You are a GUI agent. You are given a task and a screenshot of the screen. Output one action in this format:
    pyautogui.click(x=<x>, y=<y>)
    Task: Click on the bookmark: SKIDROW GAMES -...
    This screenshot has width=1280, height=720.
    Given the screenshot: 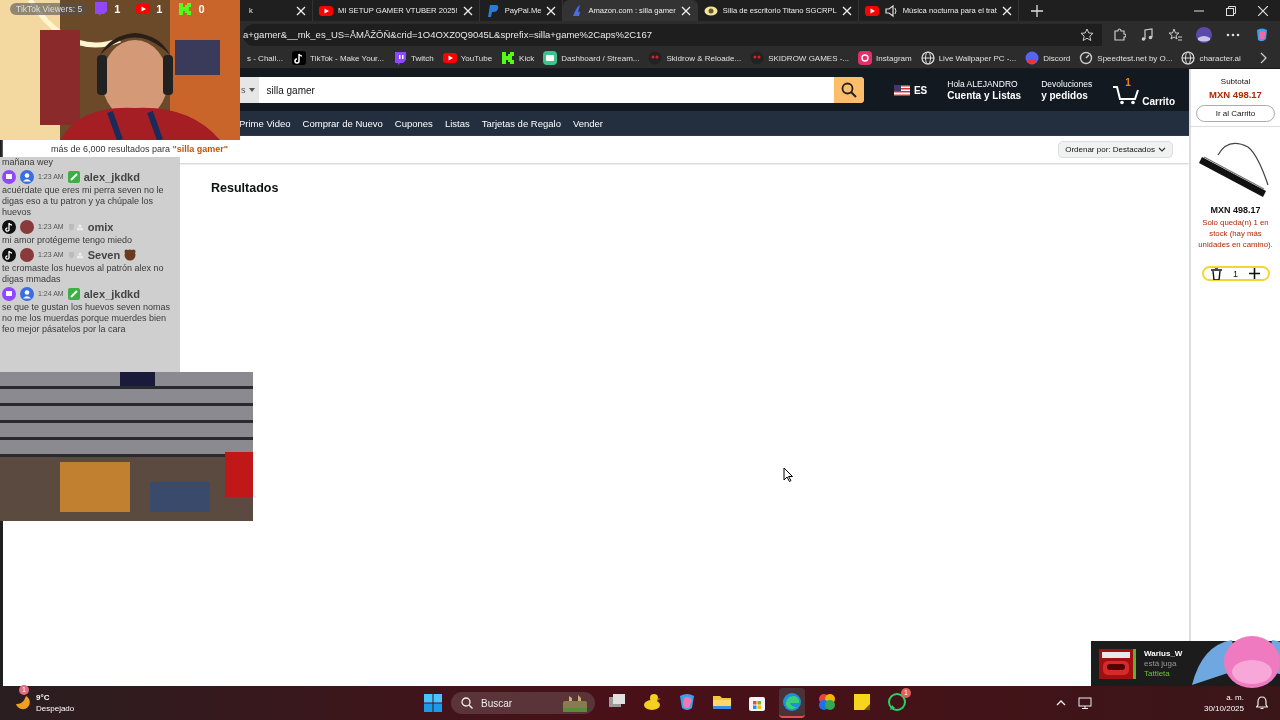 What is the action you would take?
    pyautogui.click(x=800, y=58)
    